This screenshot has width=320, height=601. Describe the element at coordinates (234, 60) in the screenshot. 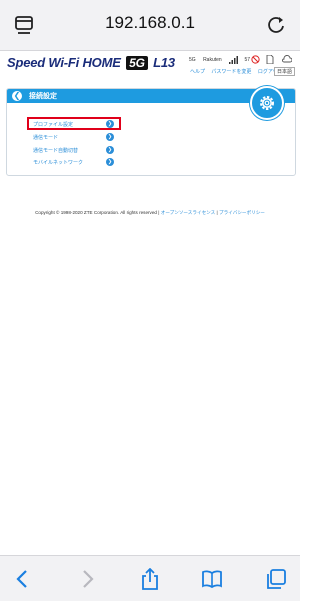

I see `signal-icon` at that location.